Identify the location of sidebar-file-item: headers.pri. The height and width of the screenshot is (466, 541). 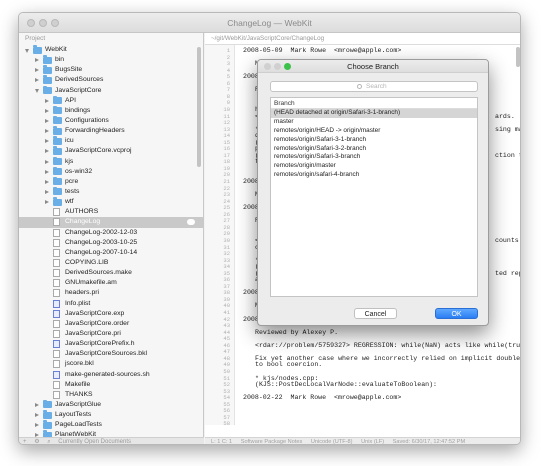
(111, 293).